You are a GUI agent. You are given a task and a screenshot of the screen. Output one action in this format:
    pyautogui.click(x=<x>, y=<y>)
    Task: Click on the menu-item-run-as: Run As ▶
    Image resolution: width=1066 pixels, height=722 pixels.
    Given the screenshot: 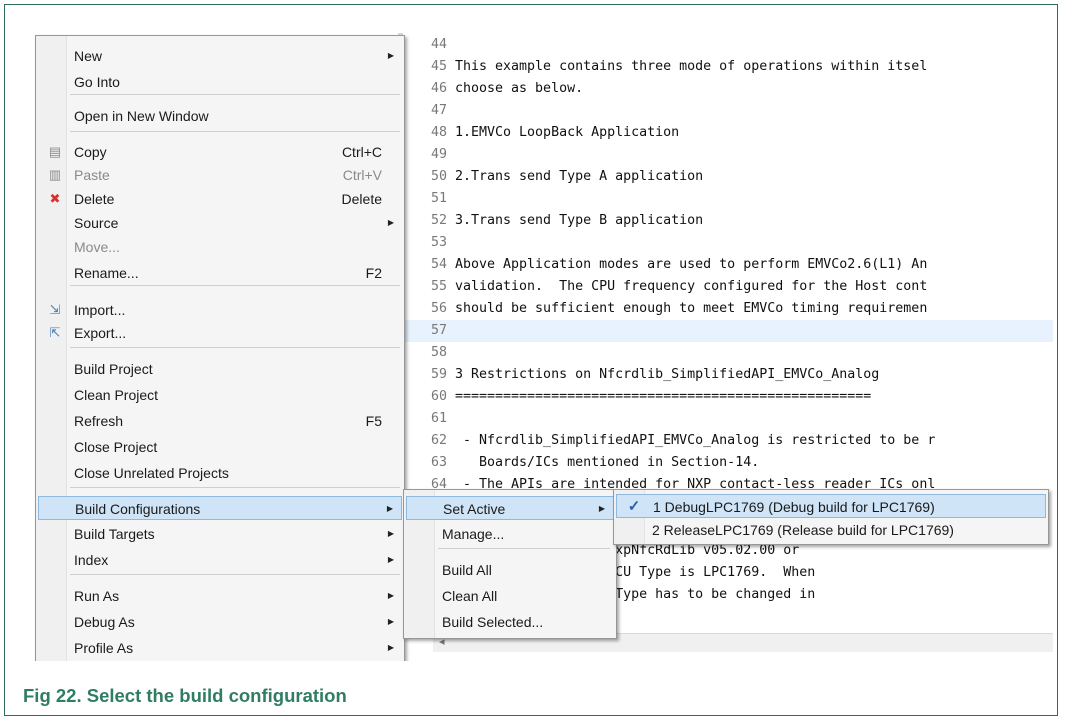 What is the action you would take?
    pyautogui.click(x=220, y=596)
    